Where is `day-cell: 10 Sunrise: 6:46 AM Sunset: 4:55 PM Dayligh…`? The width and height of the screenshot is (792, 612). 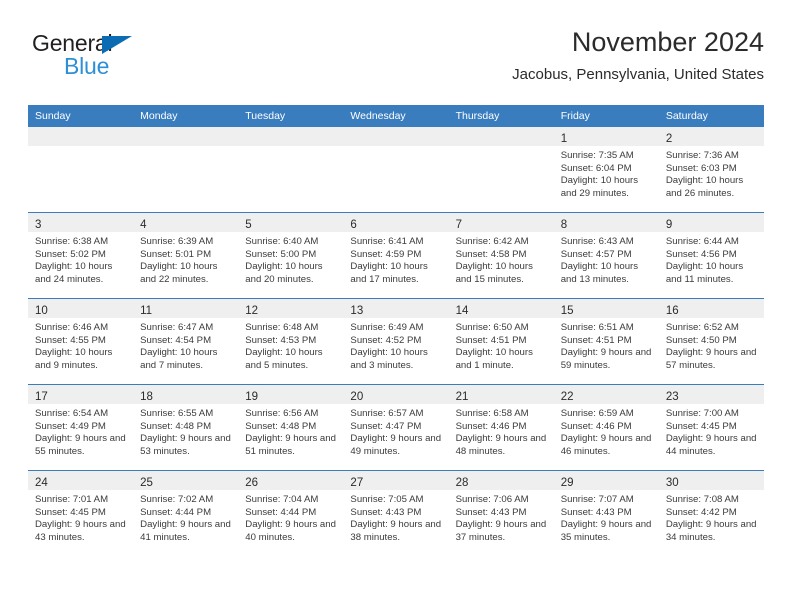 day-cell: 10 Sunrise: 6:46 AM Sunset: 4:55 PM Dayligh… is located at coordinates (81, 341).